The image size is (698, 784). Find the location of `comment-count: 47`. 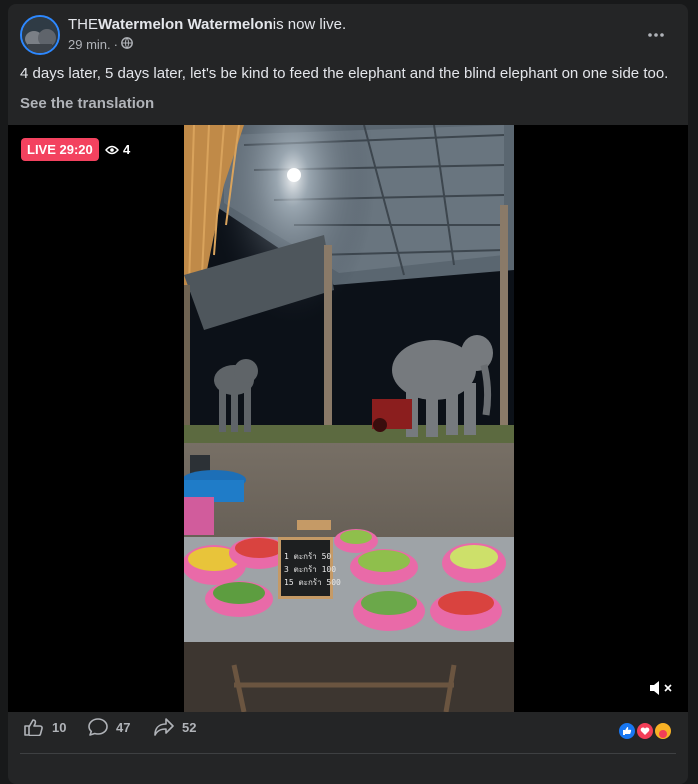

comment-count: 47 is located at coordinates (123, 727).